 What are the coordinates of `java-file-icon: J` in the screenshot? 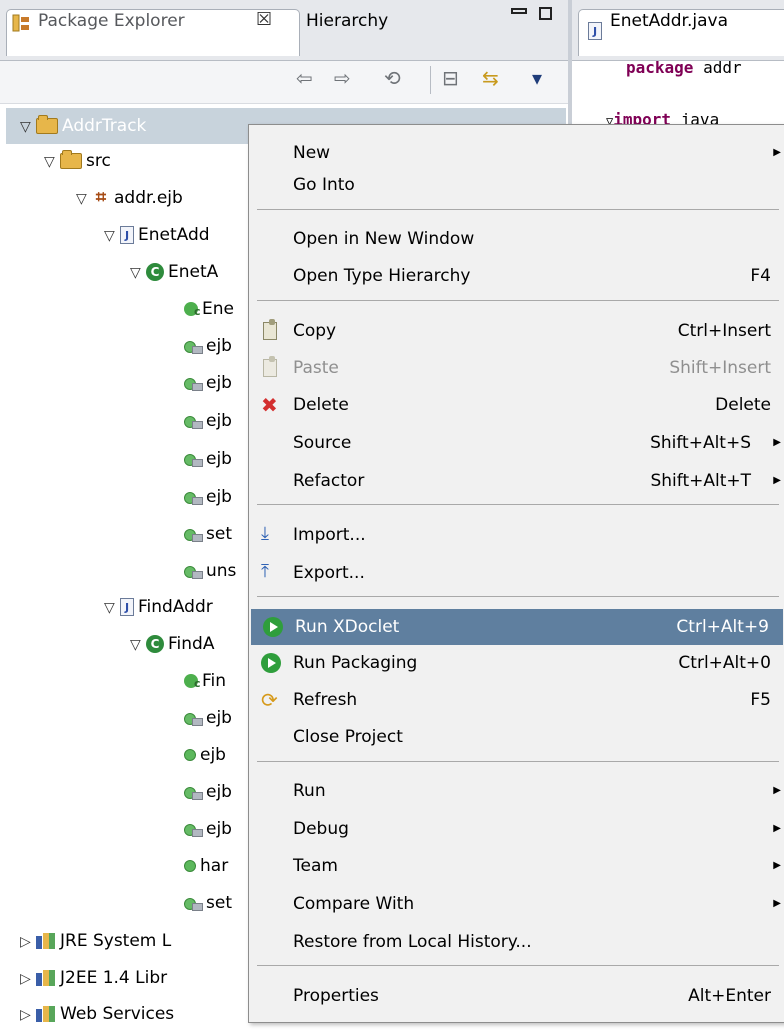 It's located at (127, 235).